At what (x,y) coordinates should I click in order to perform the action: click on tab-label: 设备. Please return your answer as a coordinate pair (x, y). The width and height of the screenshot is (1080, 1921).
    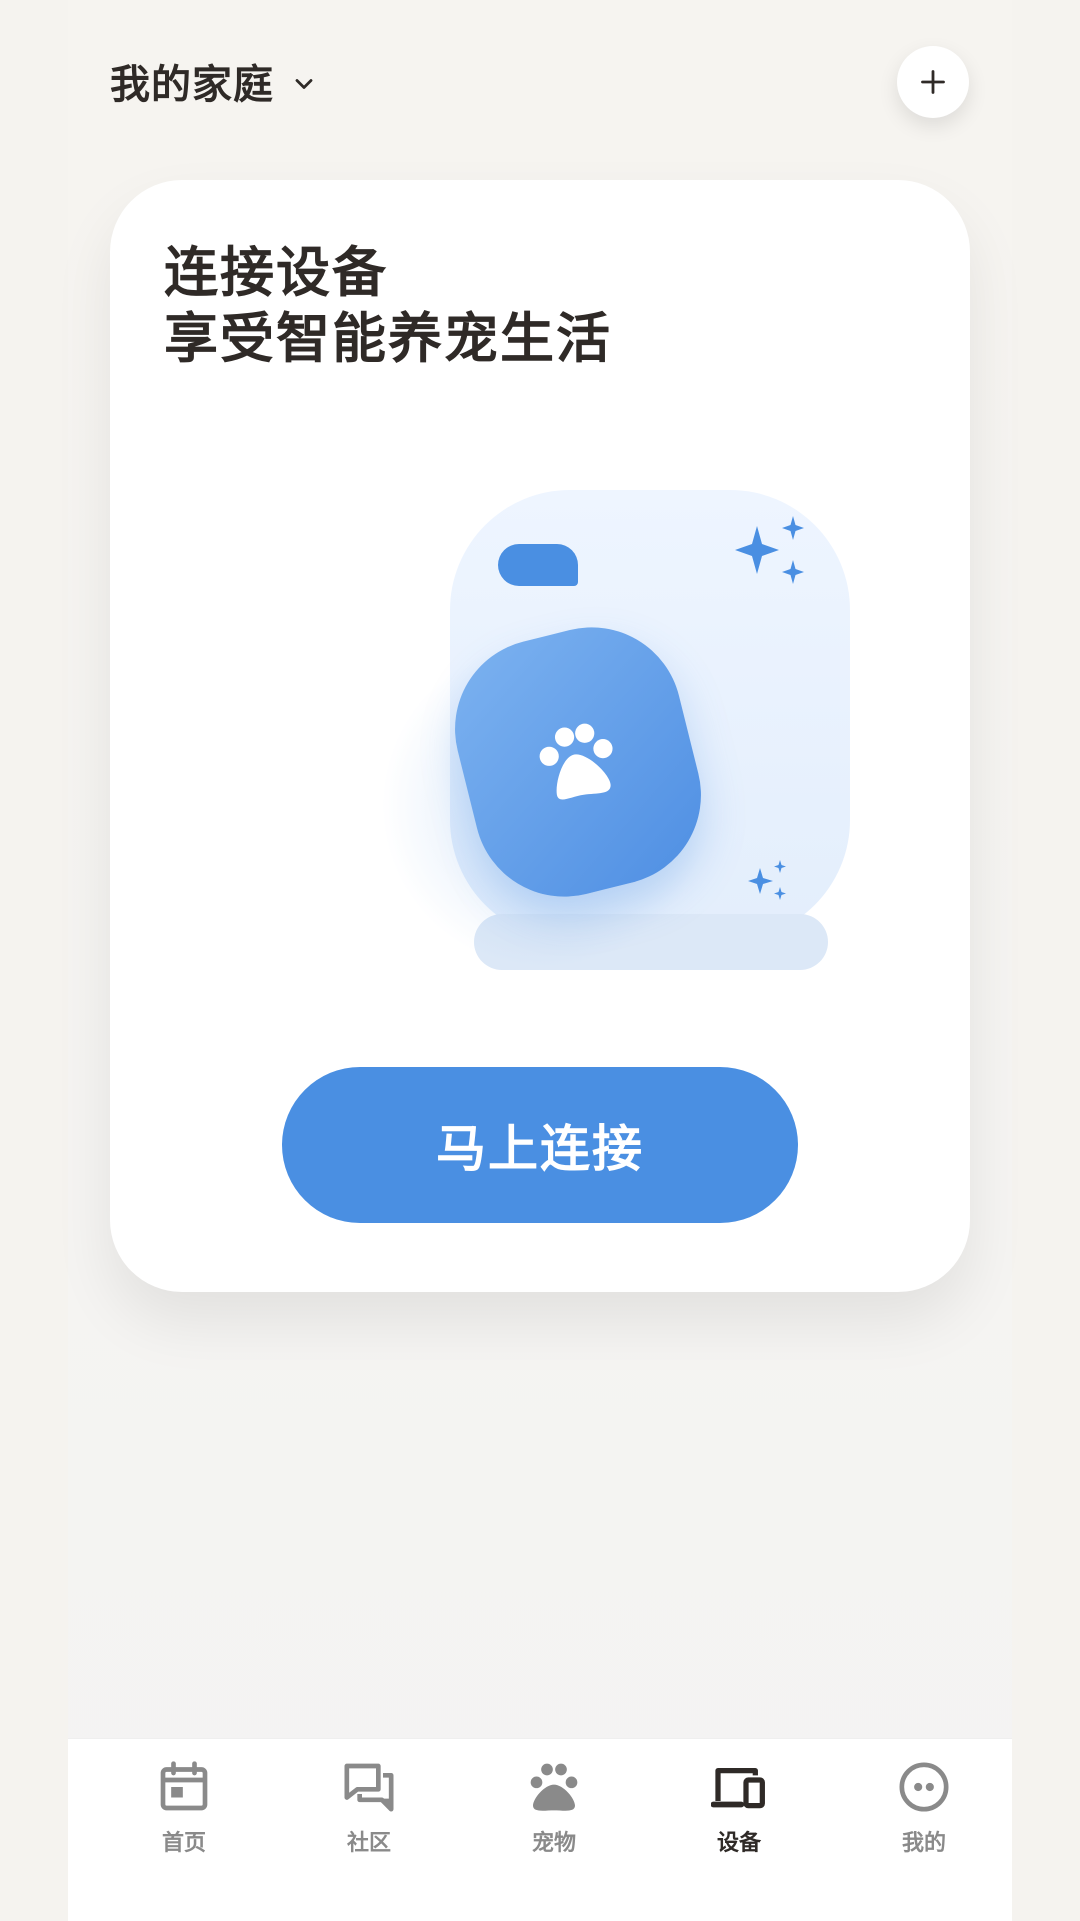
    Looking at the image, I should click on (738, 1843).